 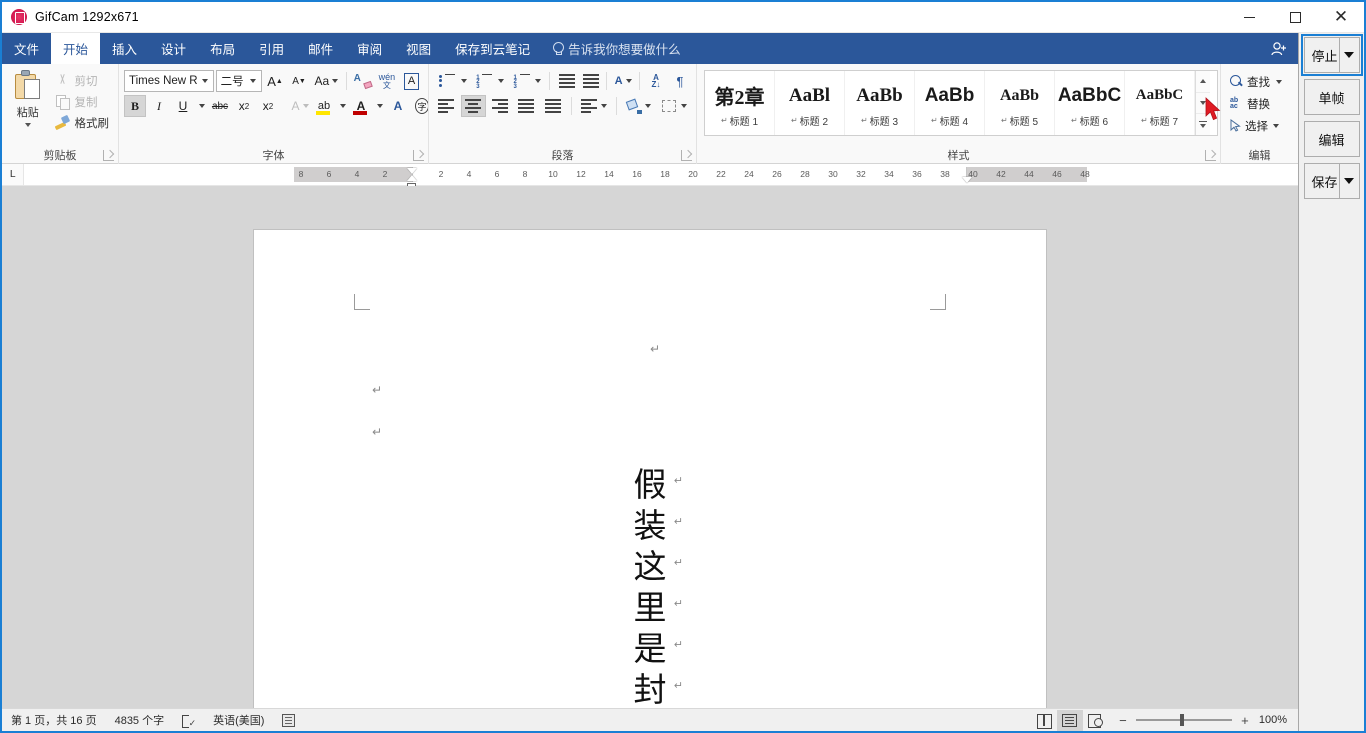 I want to click on zoom-in-button: +, so click(x=1245, y=720).